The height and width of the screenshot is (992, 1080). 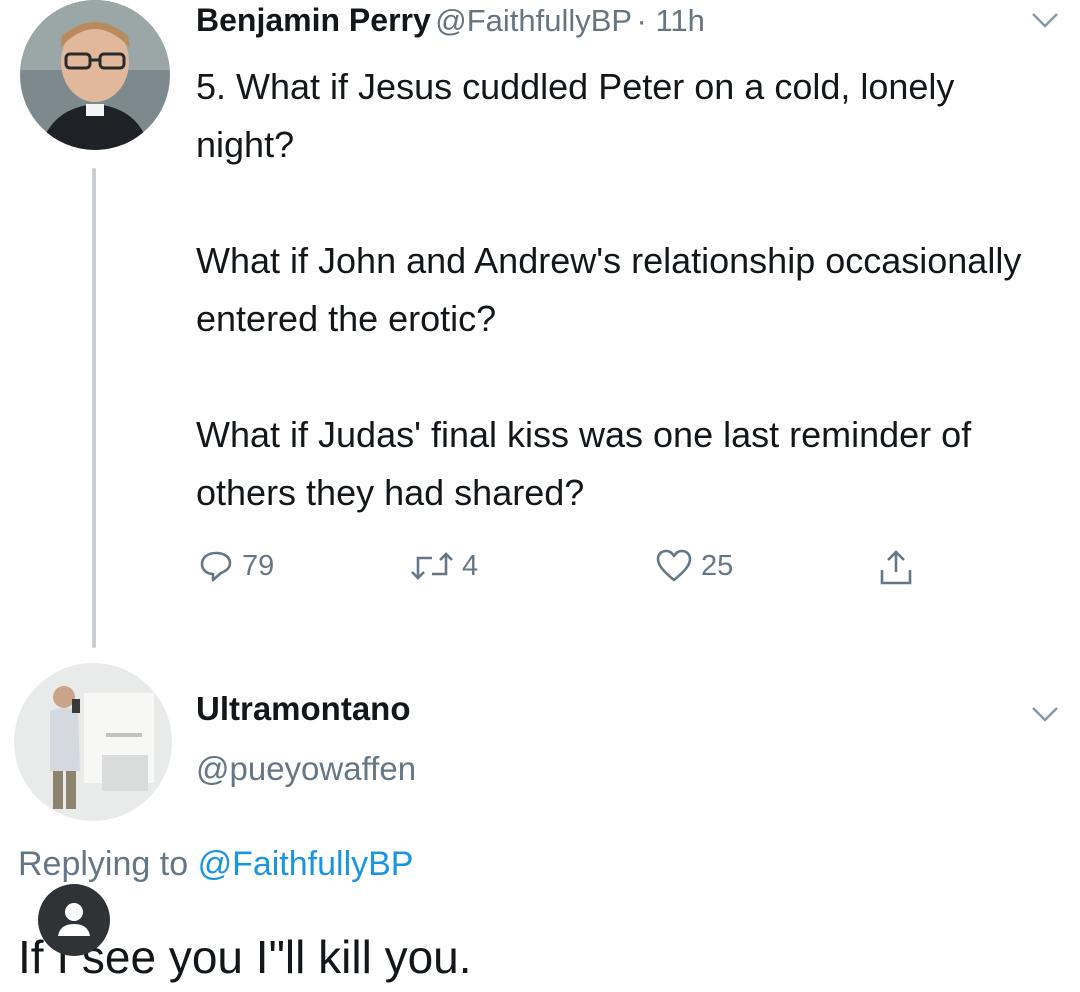 I want to click on like-icon, so click(x=674, y=565).